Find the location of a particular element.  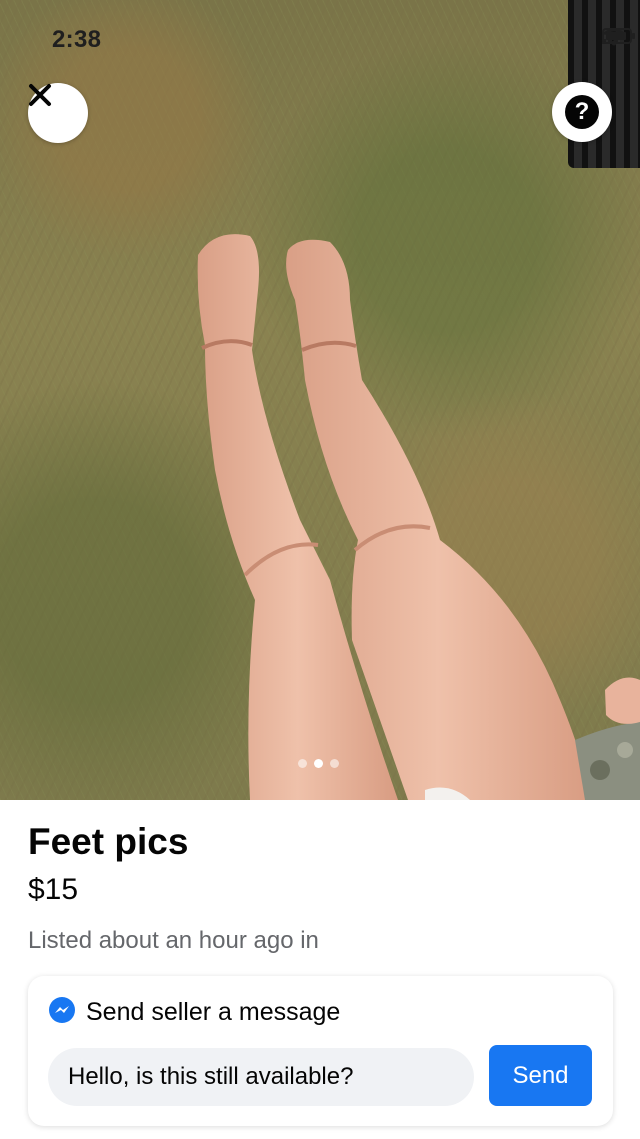

pagination-dot-active is located at coordinates (318, 763).